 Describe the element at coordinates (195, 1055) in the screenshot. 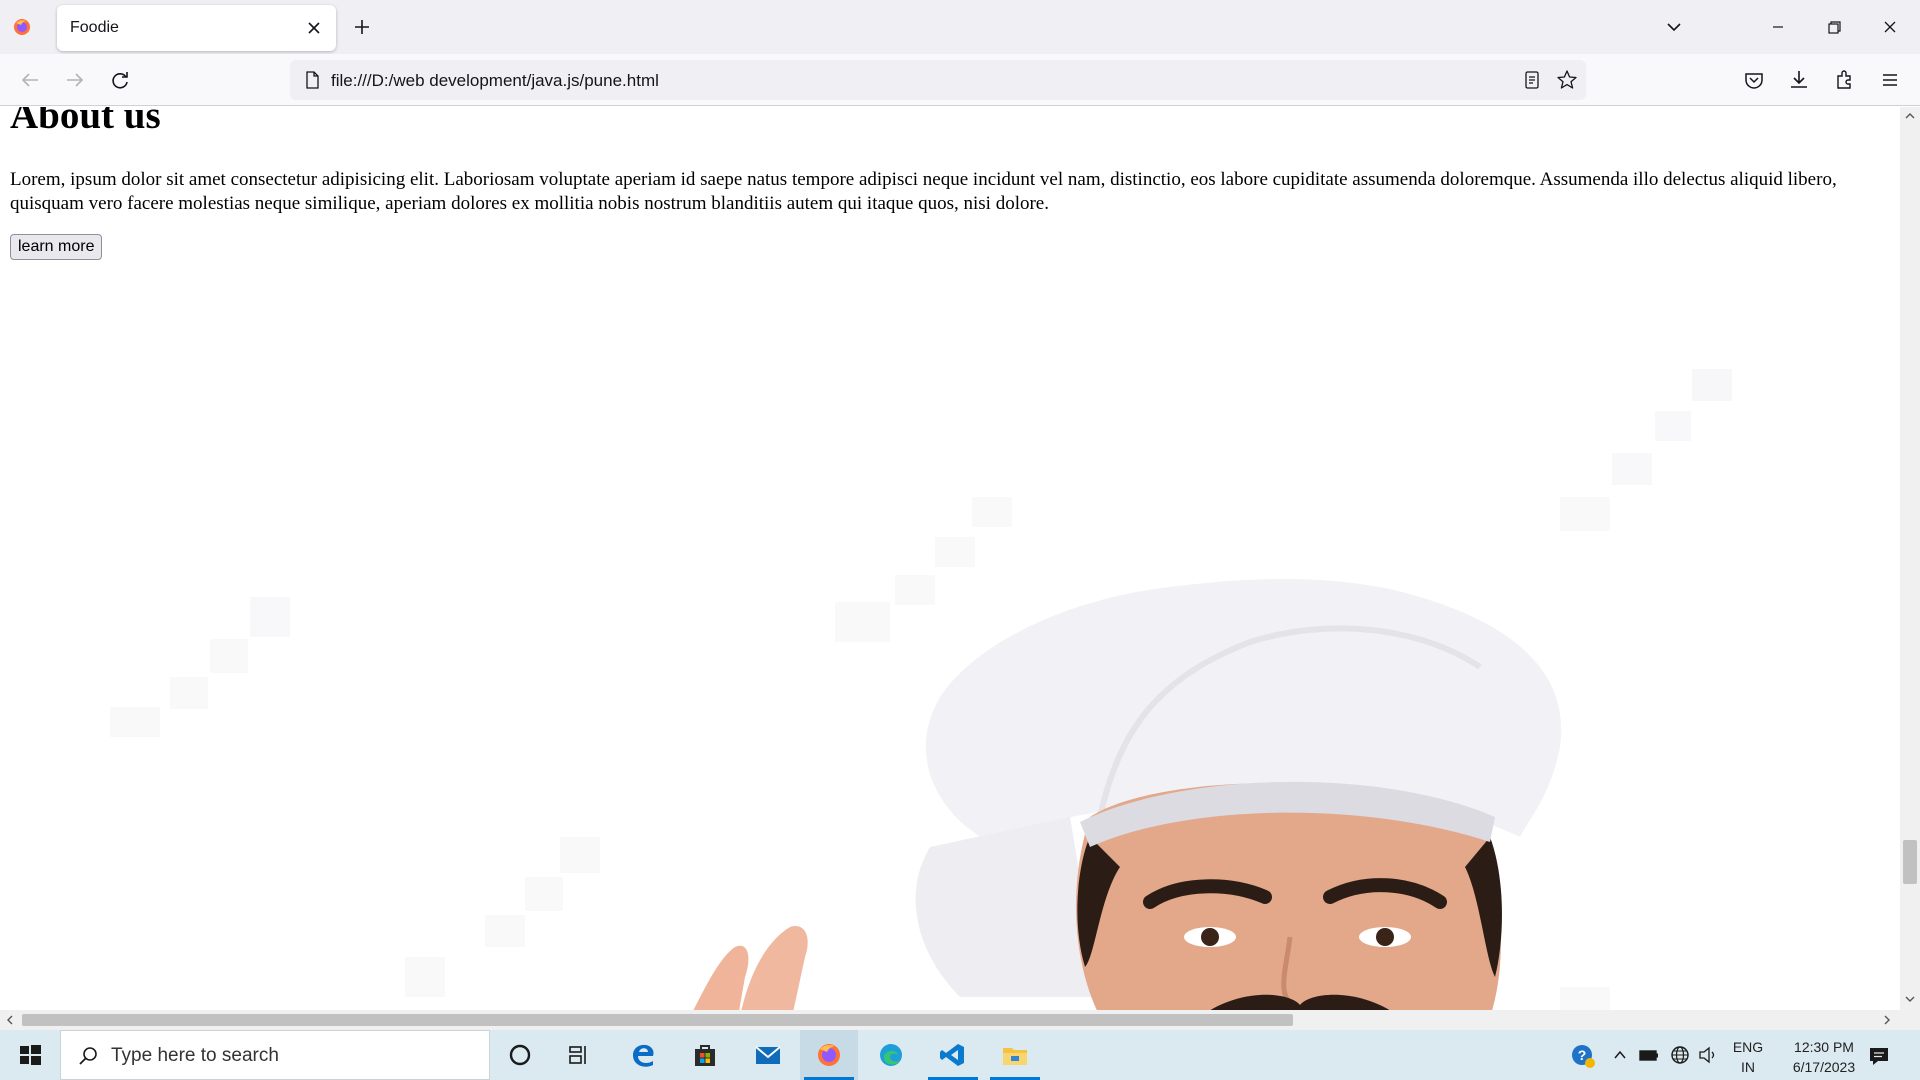

I see `search-placeholder: Type here to search` at that location.